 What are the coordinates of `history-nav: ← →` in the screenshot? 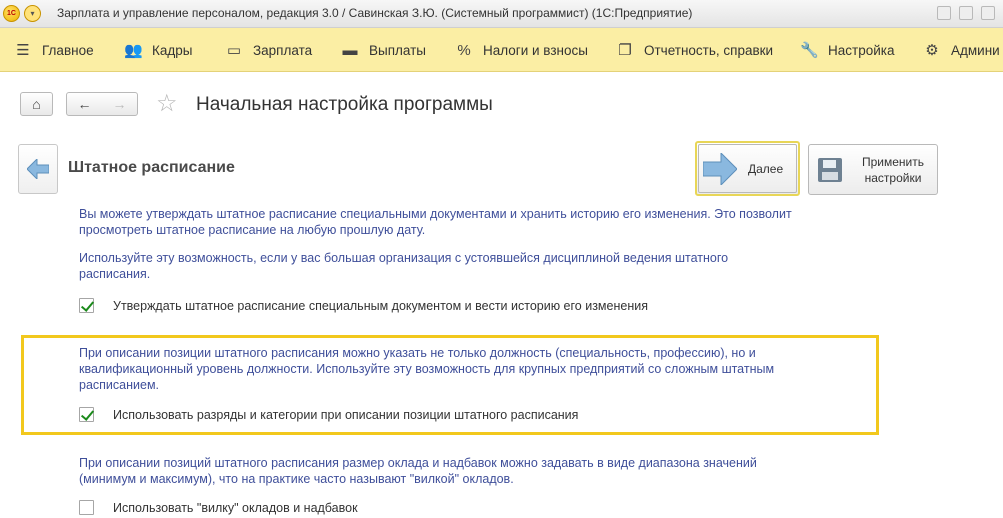 It's located at (102, 104).